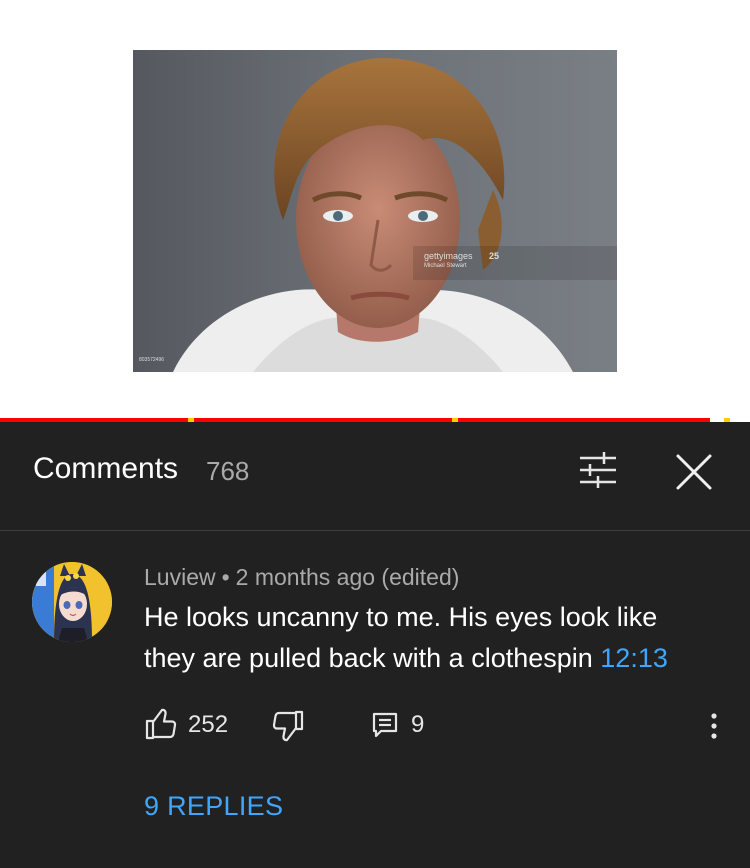 Image resolution: width=750 pixels, height=868 pixels. I want to click on comment-author: Luview, so click(180, 577).